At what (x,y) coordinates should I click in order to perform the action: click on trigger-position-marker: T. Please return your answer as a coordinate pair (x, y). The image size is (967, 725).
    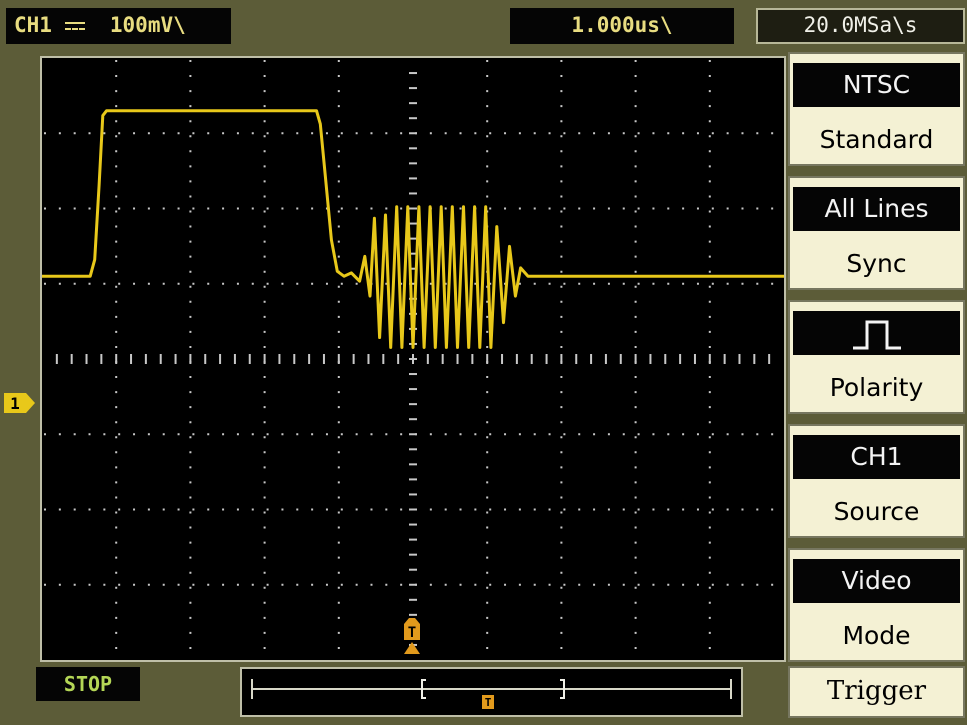
    Looking at the image, I should click on (412, 636).